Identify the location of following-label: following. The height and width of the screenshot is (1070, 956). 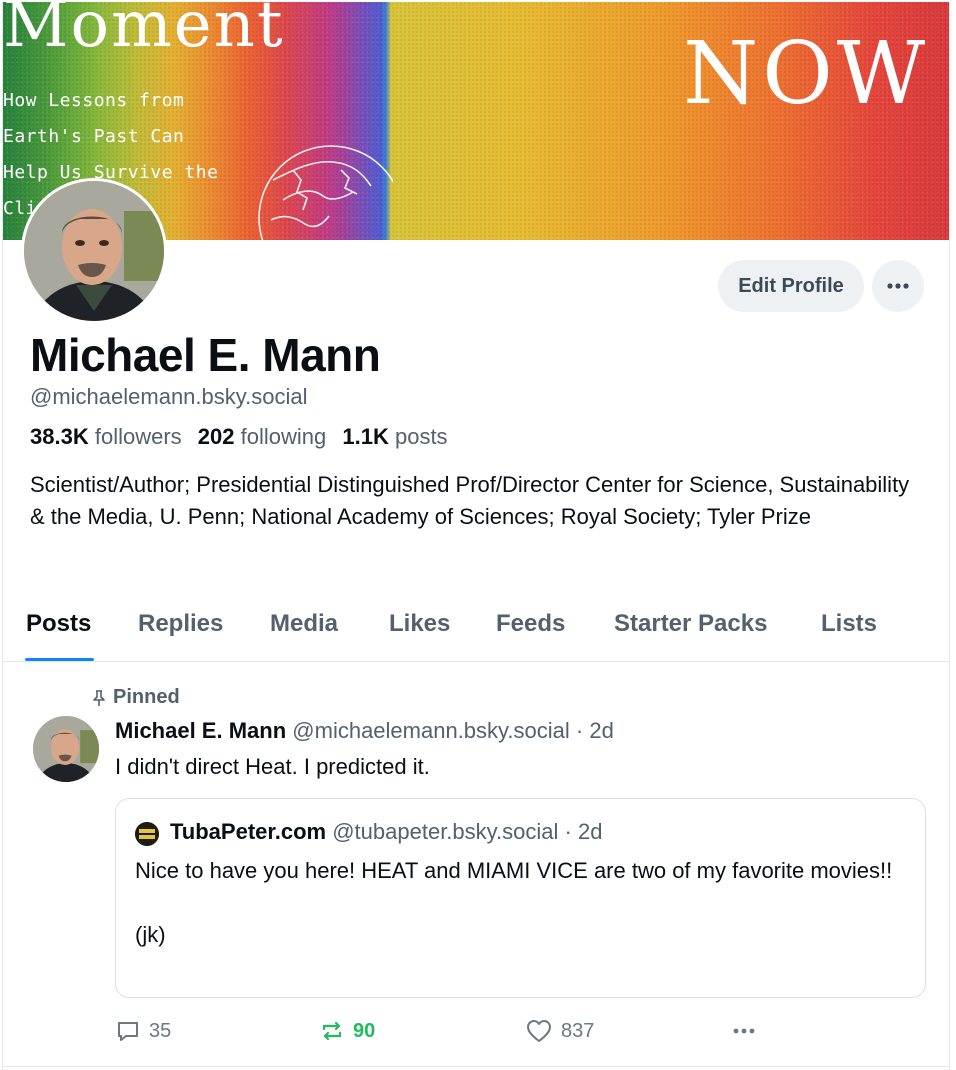
(283, 436).